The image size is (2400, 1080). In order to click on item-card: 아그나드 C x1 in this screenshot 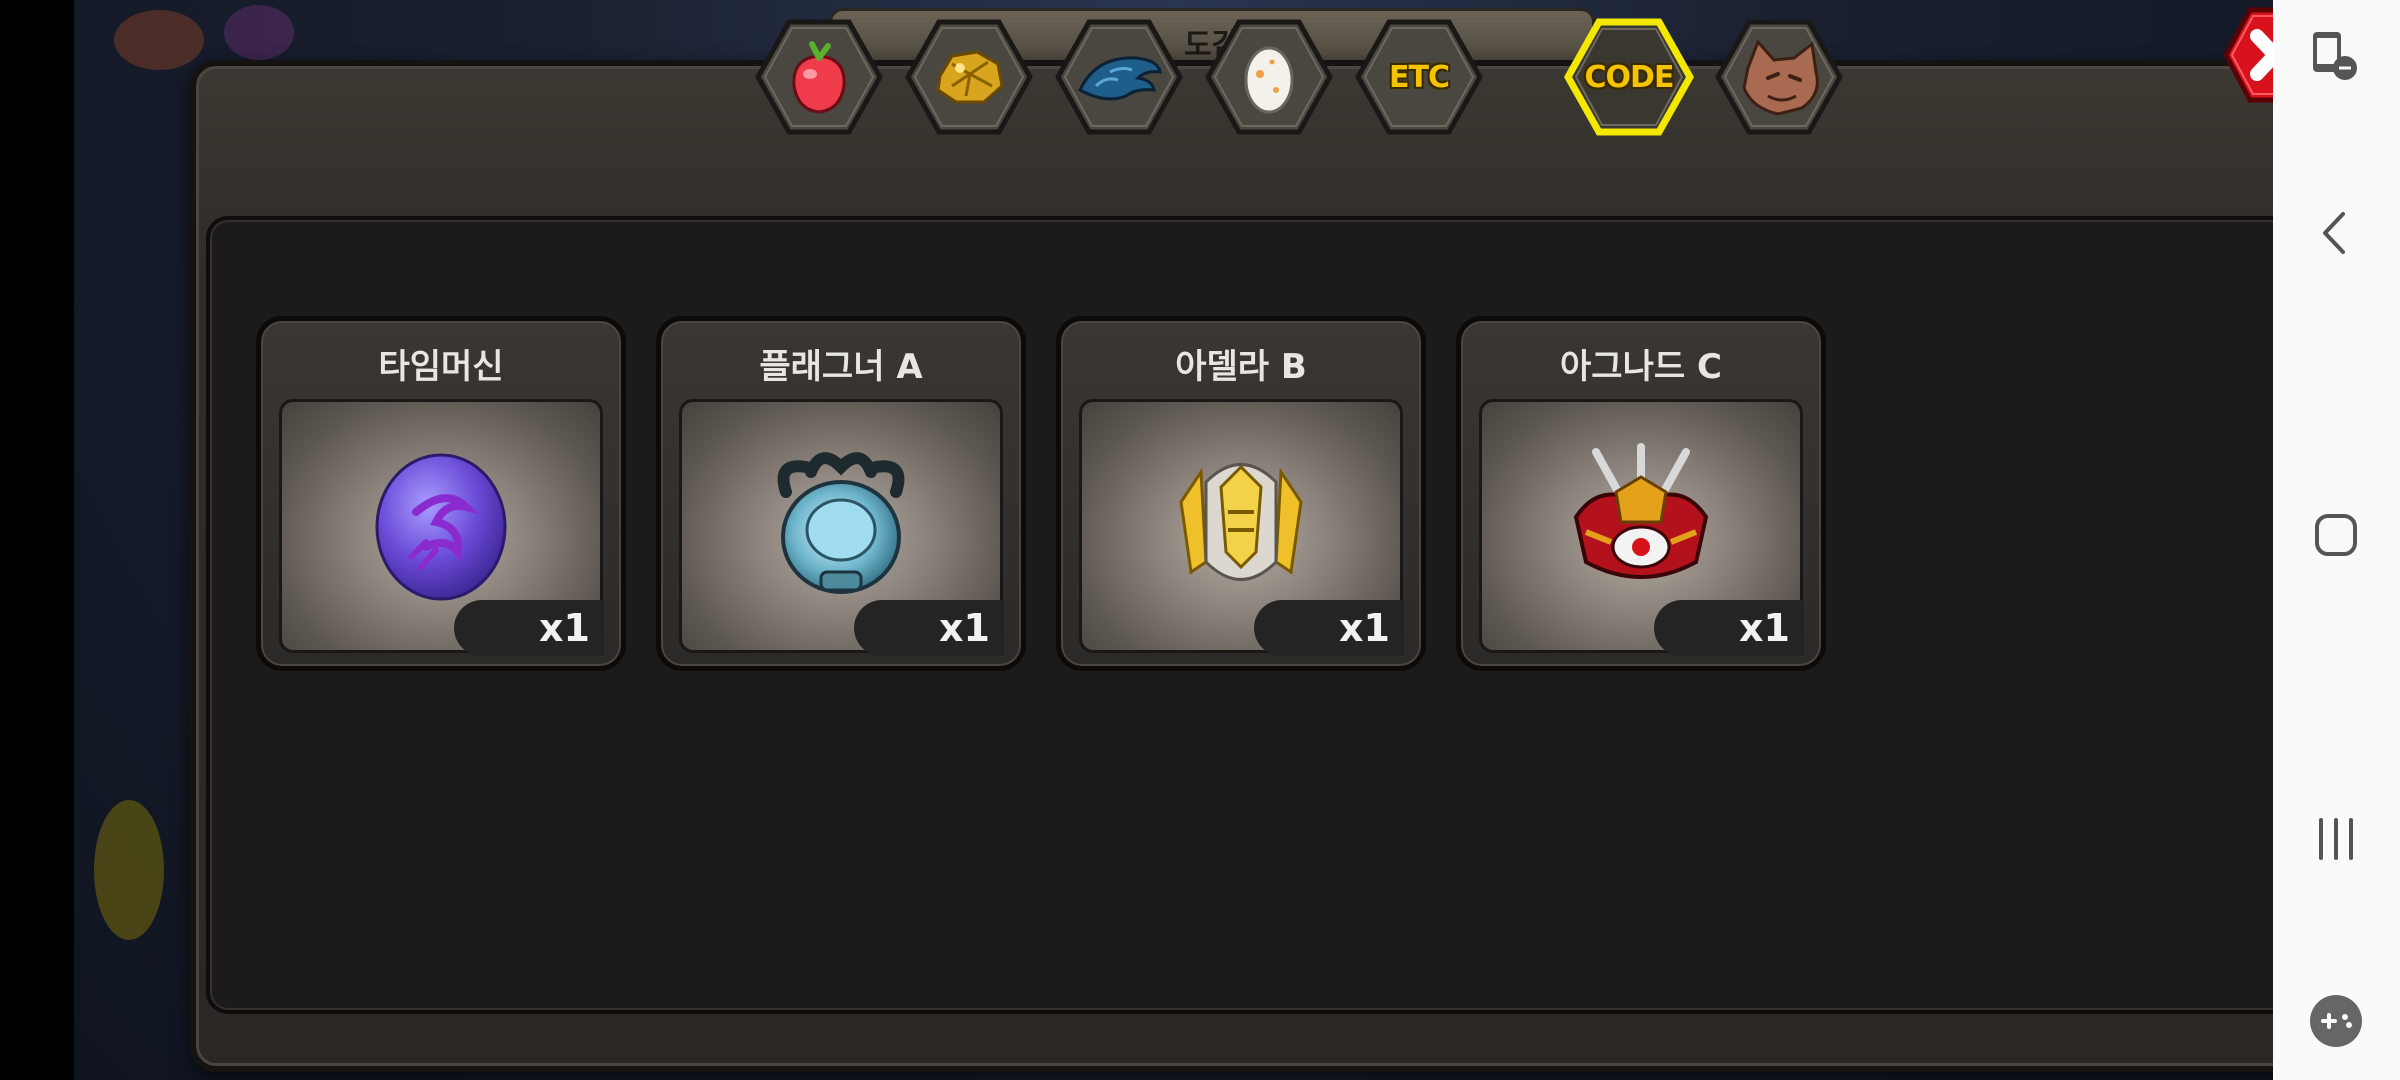, I will do `click(1641, 493)`.